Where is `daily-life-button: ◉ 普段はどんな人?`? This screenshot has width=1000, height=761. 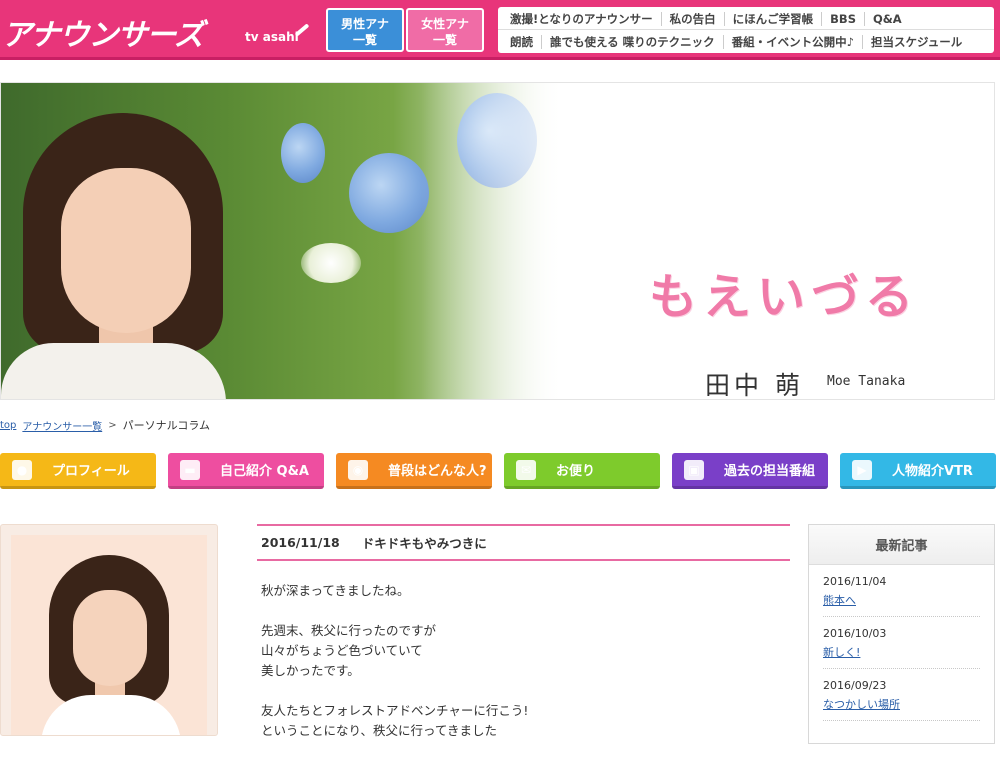 daily-life-button: ◉ 普段はどんな人? is located at coordinates (414, 471).